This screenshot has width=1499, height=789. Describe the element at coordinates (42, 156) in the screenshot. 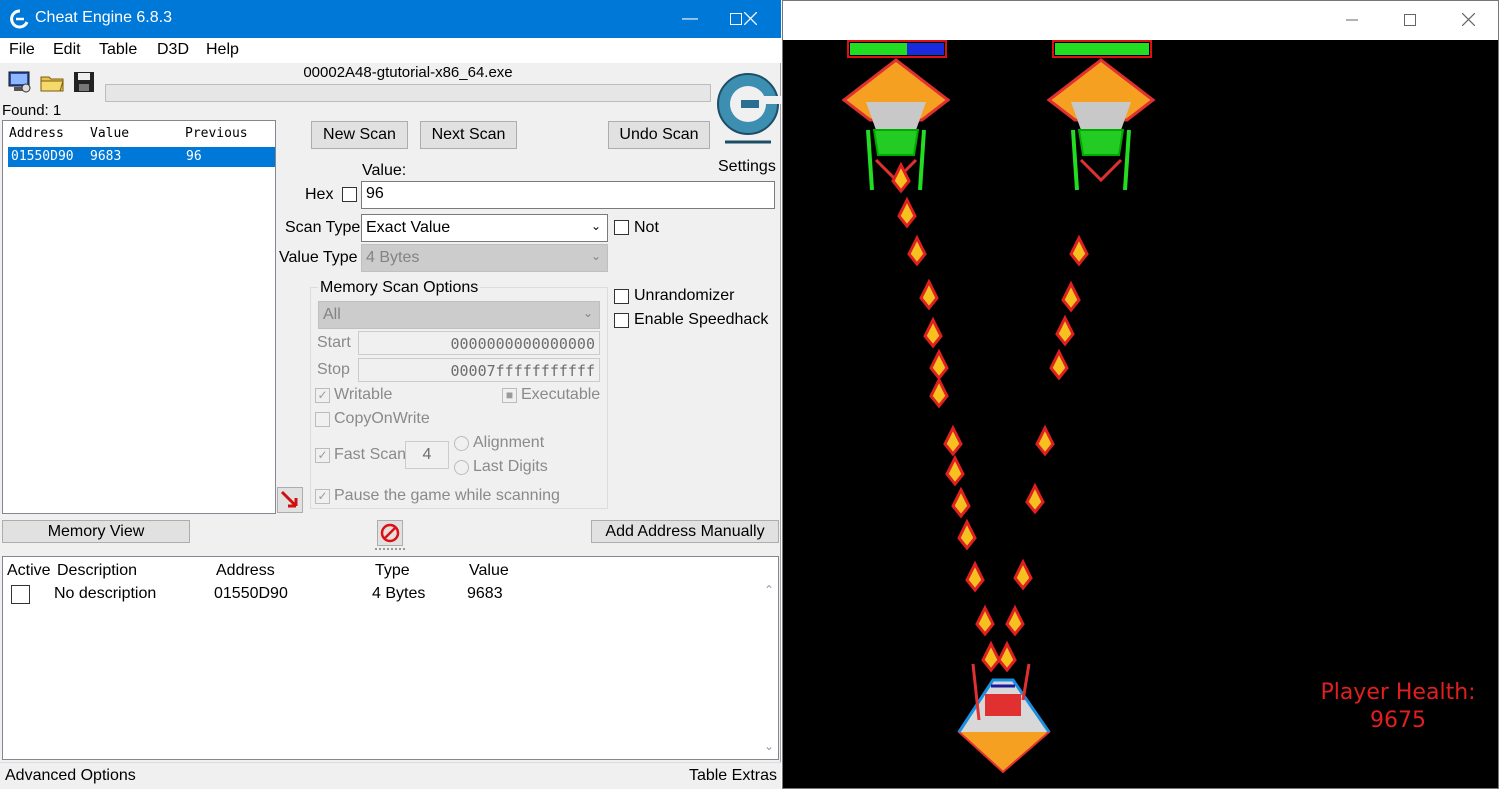

I see `result-address: 01550D90` at that location.